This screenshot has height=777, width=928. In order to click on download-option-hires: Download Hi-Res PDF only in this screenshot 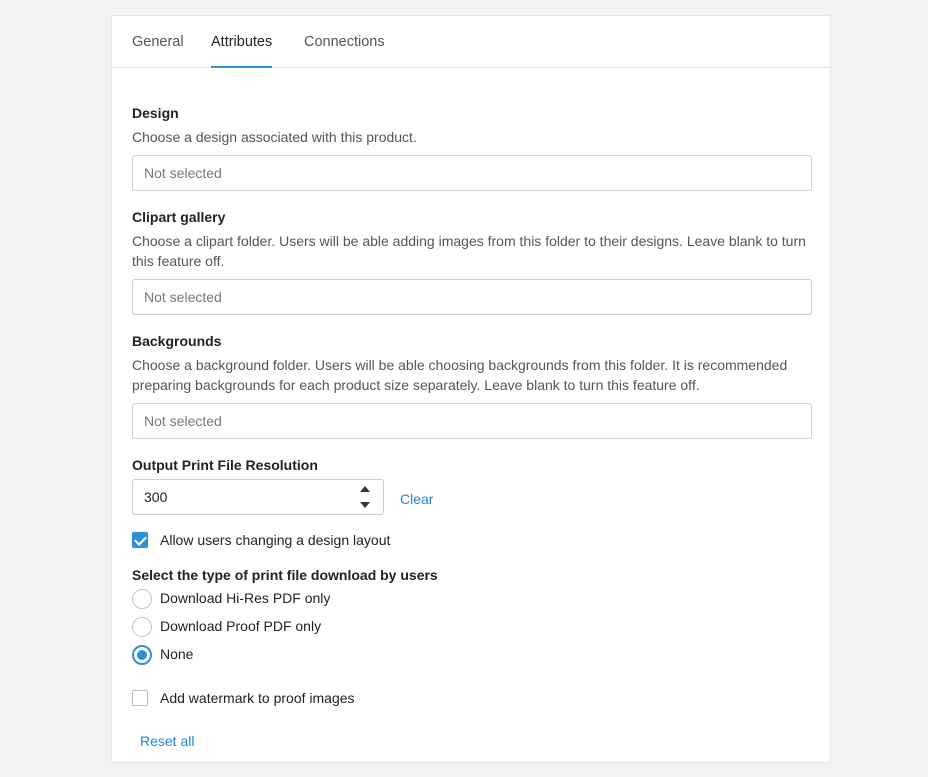, I will do `click(262, 599)`.